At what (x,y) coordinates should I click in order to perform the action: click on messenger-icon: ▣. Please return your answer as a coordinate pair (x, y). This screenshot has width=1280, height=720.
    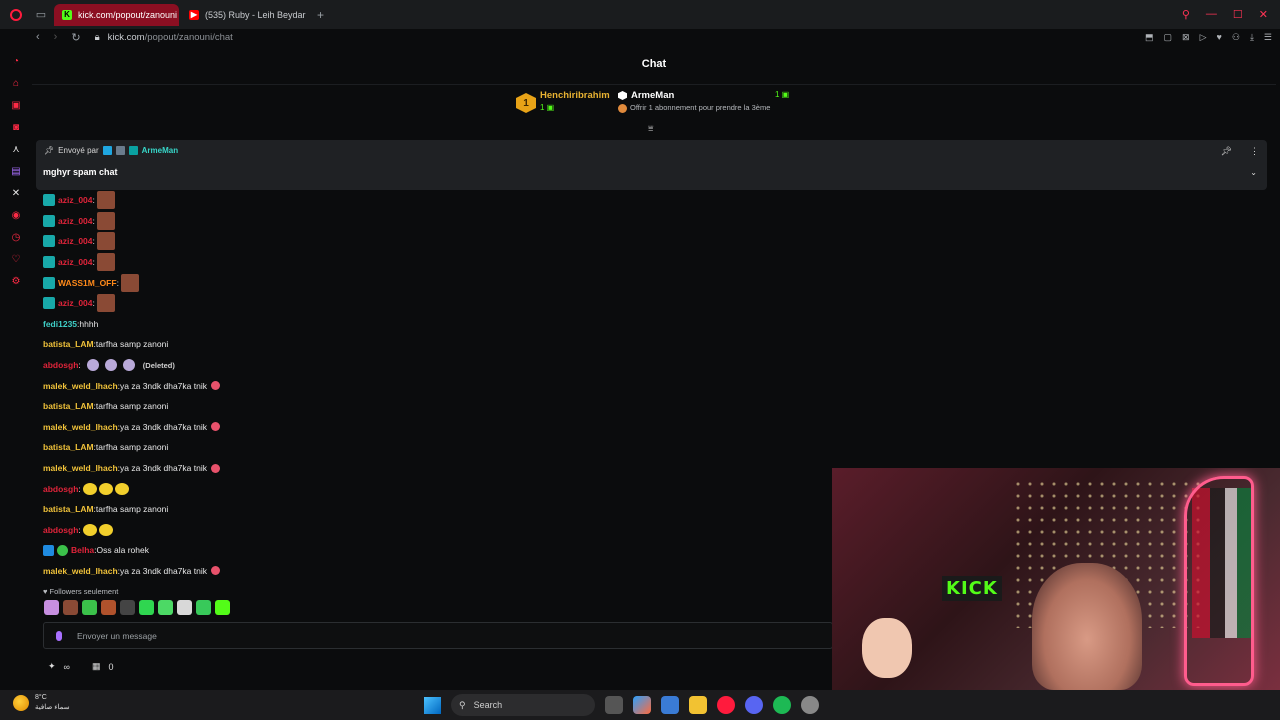
    Looking at the image, I should click on (16, 105).